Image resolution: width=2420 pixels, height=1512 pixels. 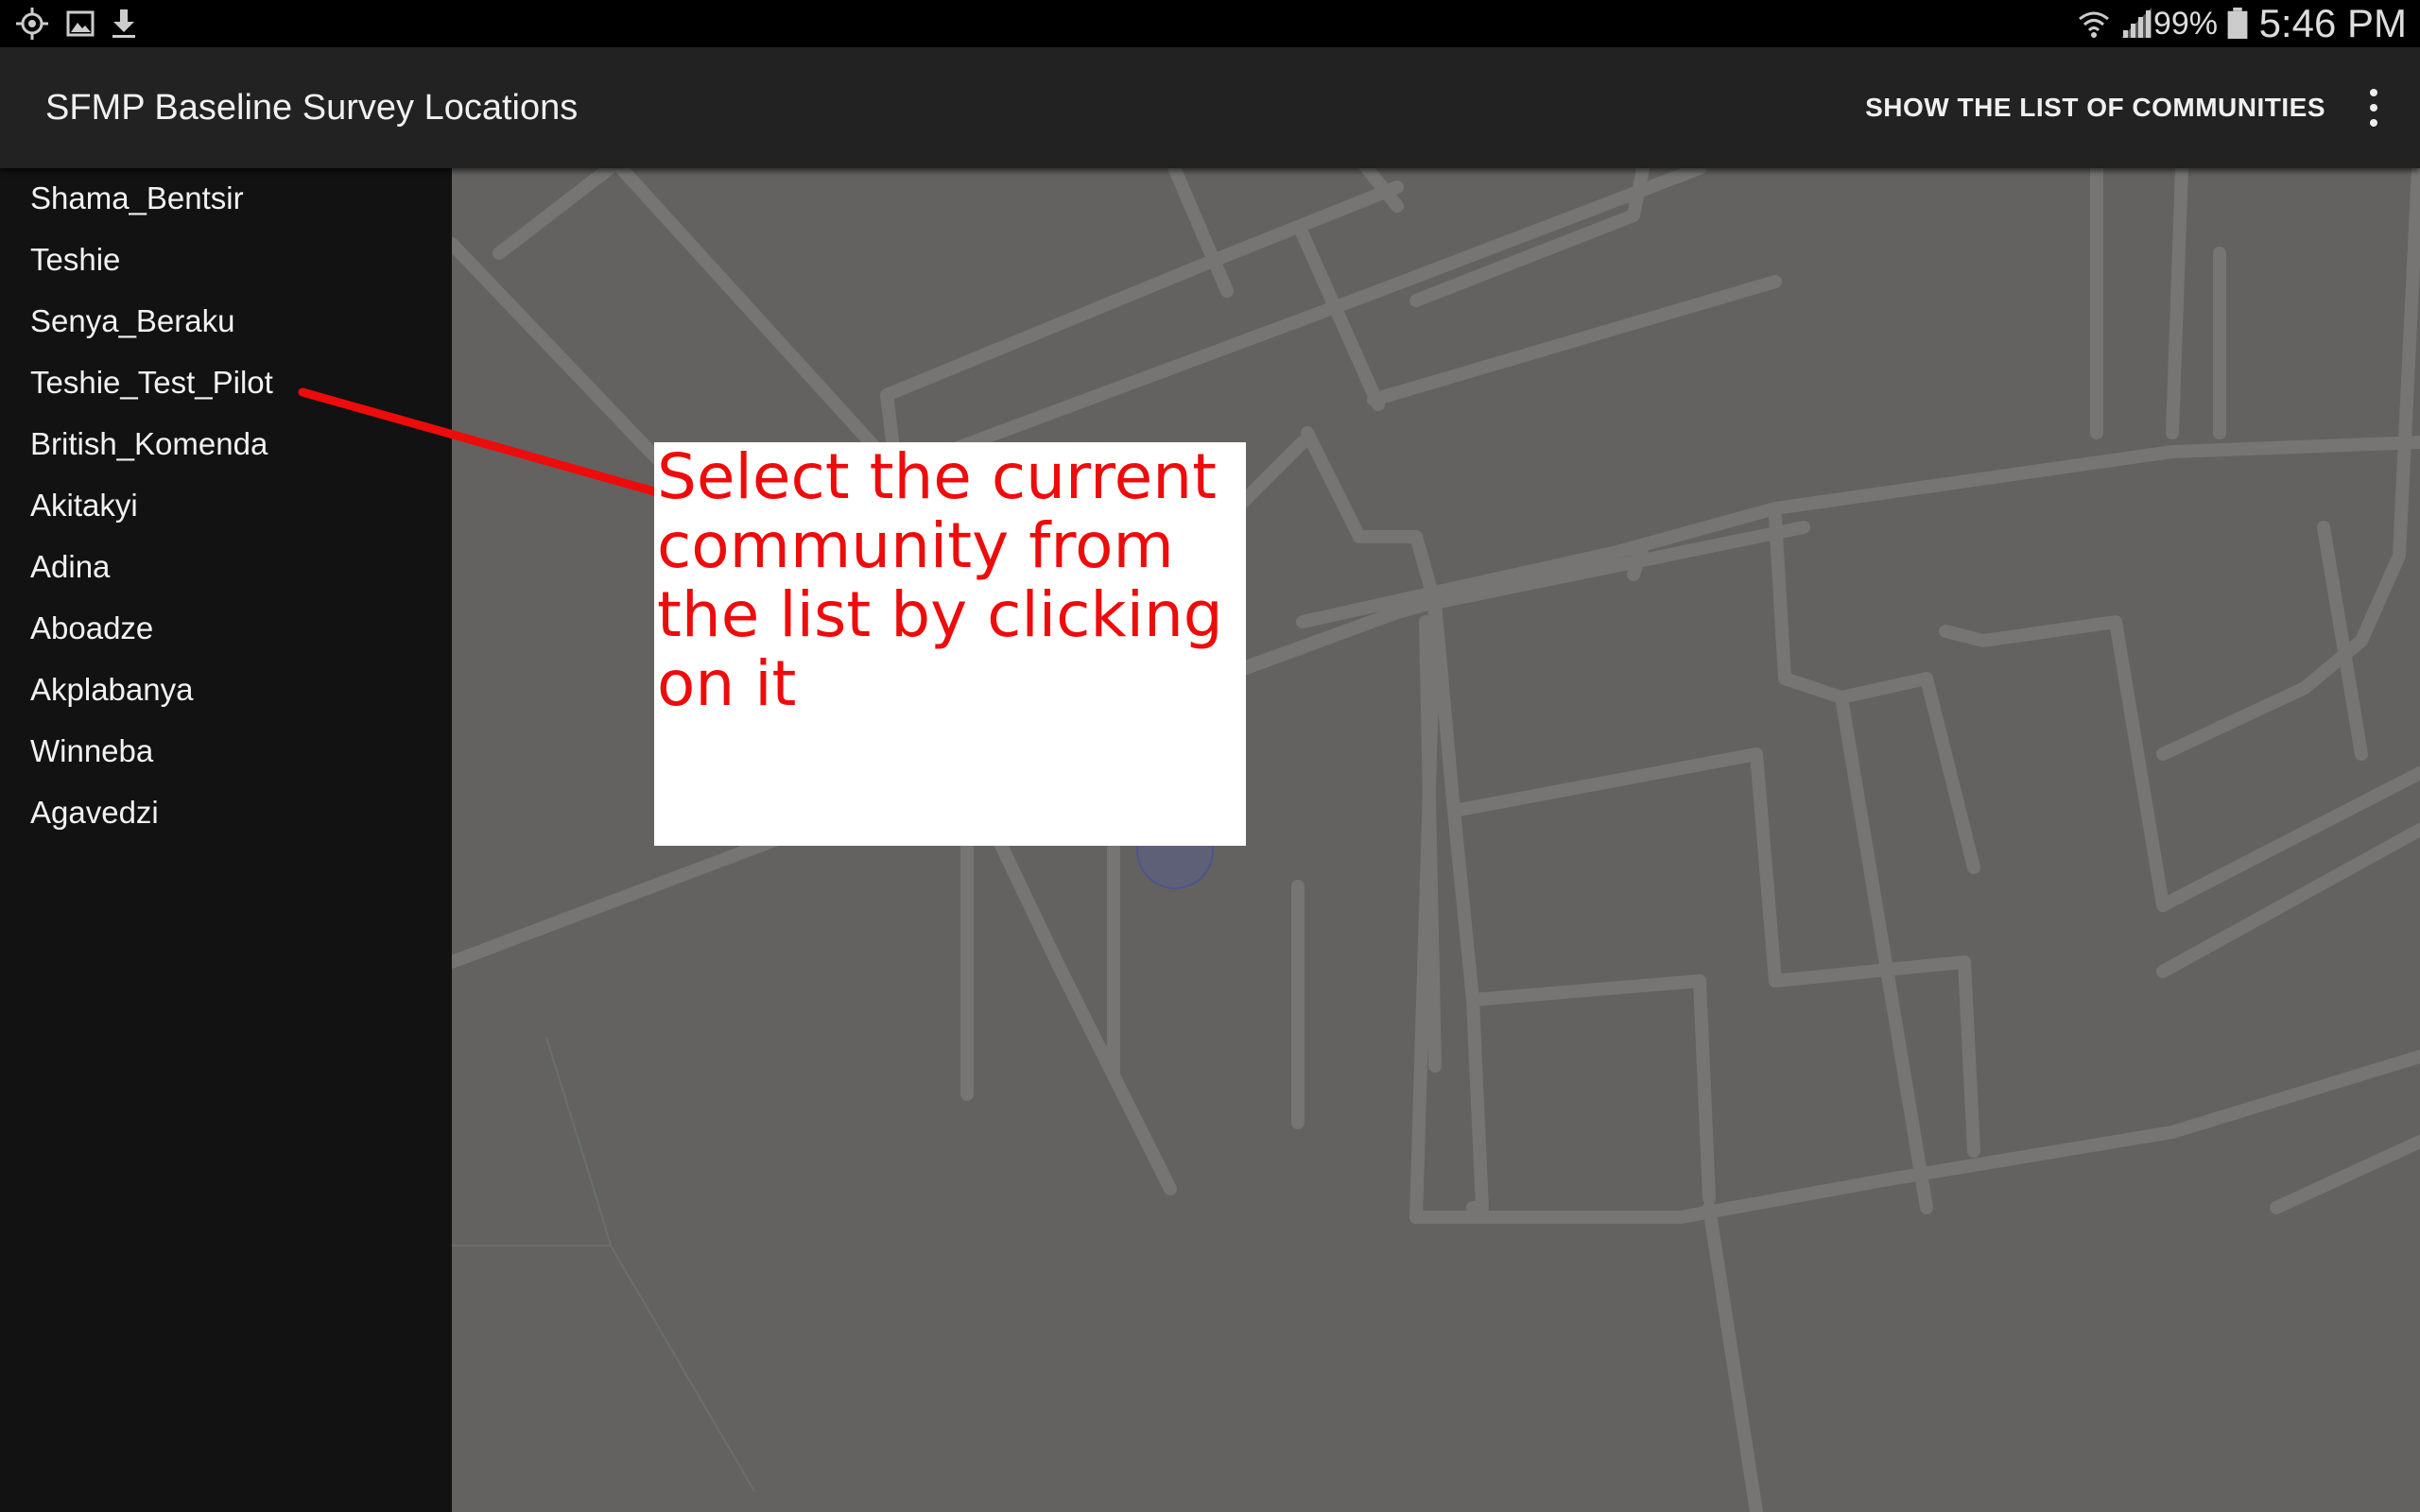 I want to click on community-item-teshie: Teshie, so click(x=75, y=260).